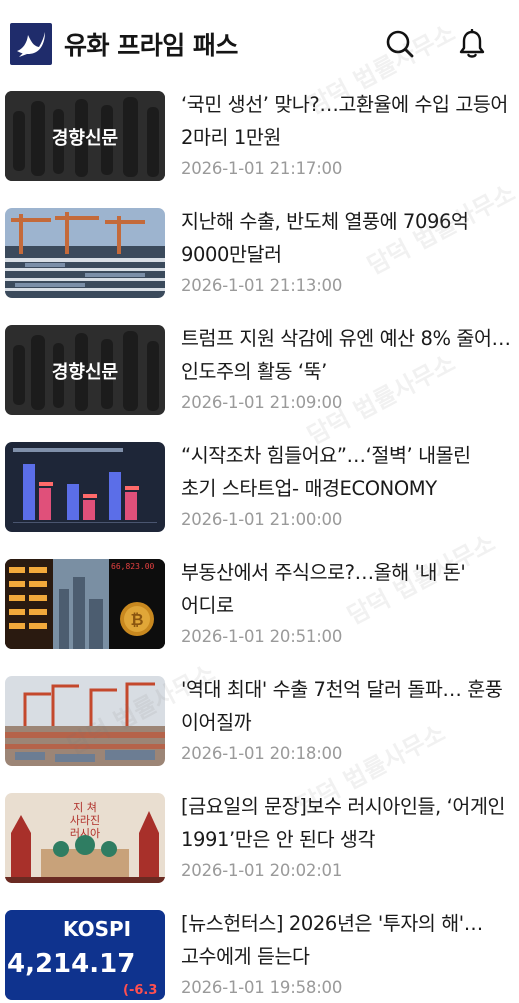 This screenshot has width=519, height=1003. I want to click on kospi-value: 4,214.17, so click(71, 964).